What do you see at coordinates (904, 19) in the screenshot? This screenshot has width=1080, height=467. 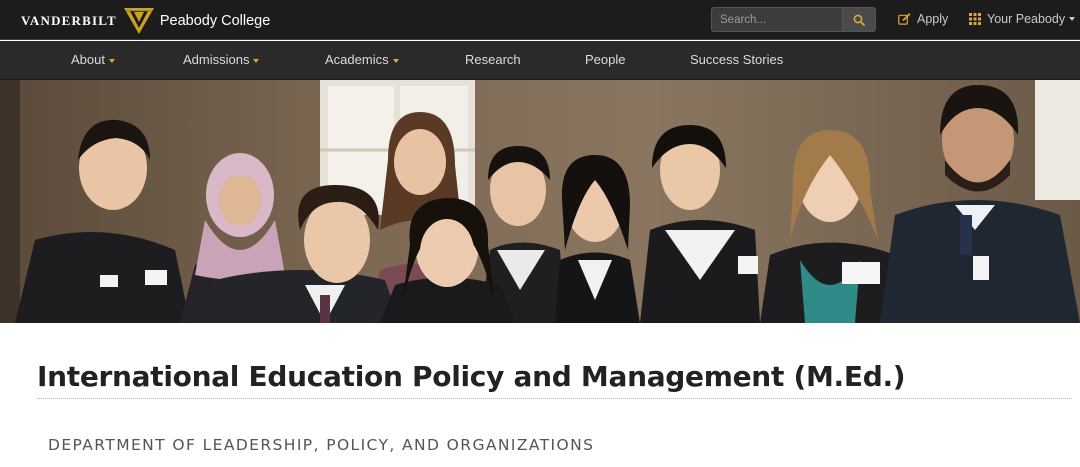 I see `edit-icon` at bounding box center [904, 19].